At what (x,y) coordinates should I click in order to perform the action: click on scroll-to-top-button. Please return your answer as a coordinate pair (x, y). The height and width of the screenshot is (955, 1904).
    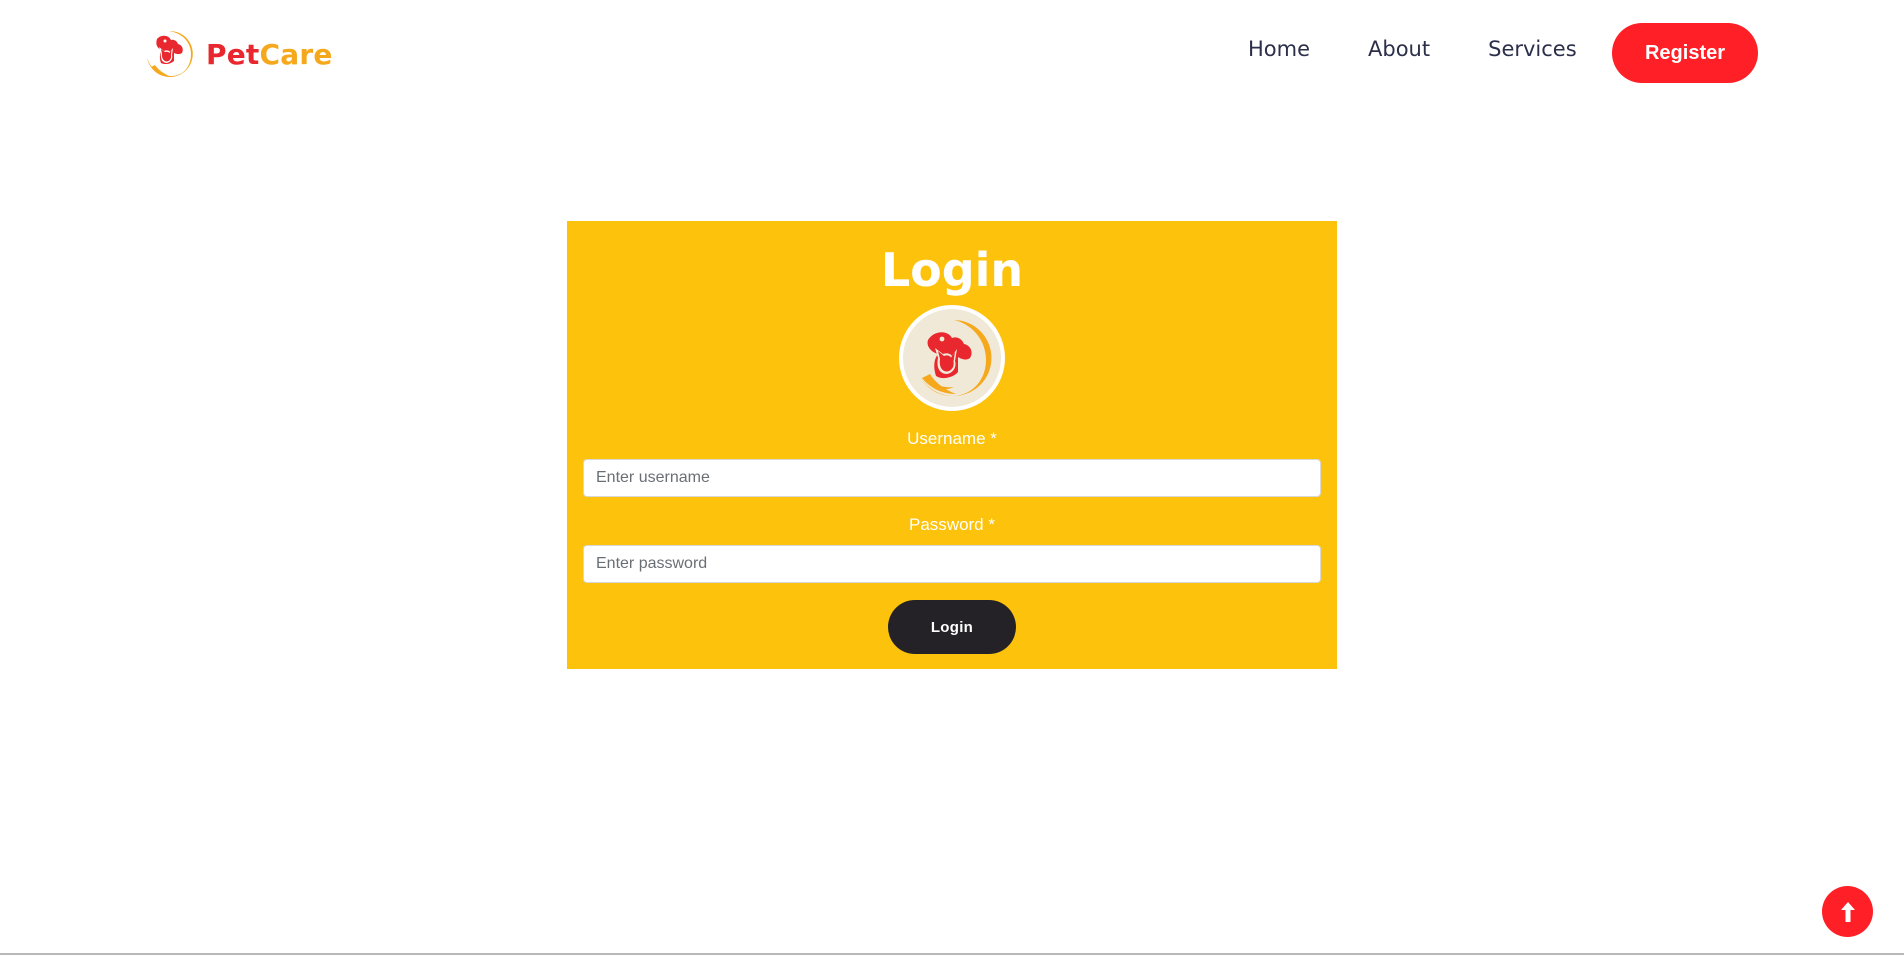
    Looking at the image, I should click on (1847, 911).